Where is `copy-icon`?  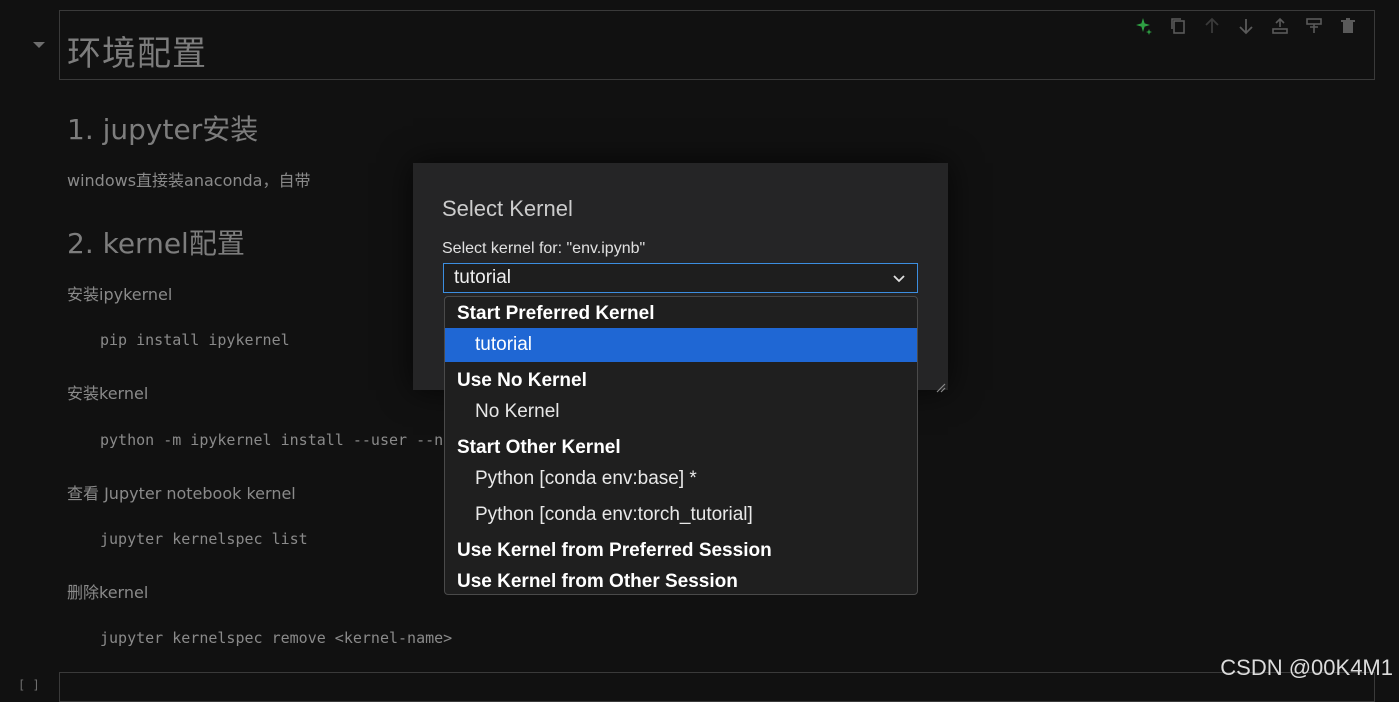 copy-icon is located at coordinates (1178, 26).